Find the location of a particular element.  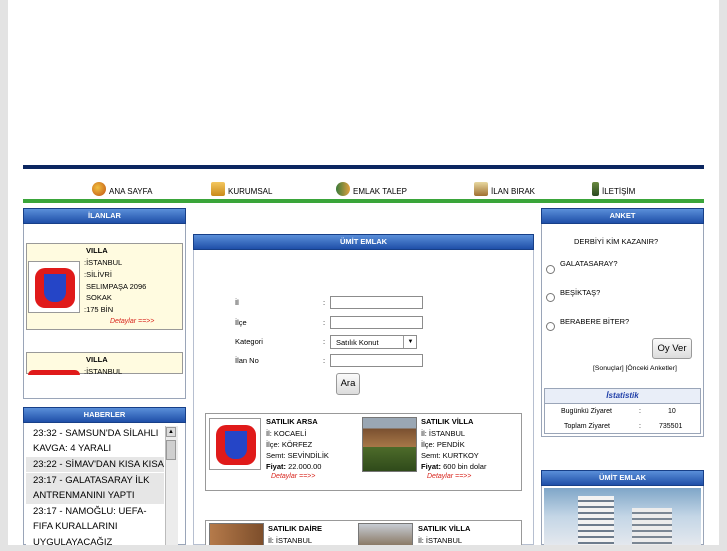

phone-icon is located at coordinates (595, 189).